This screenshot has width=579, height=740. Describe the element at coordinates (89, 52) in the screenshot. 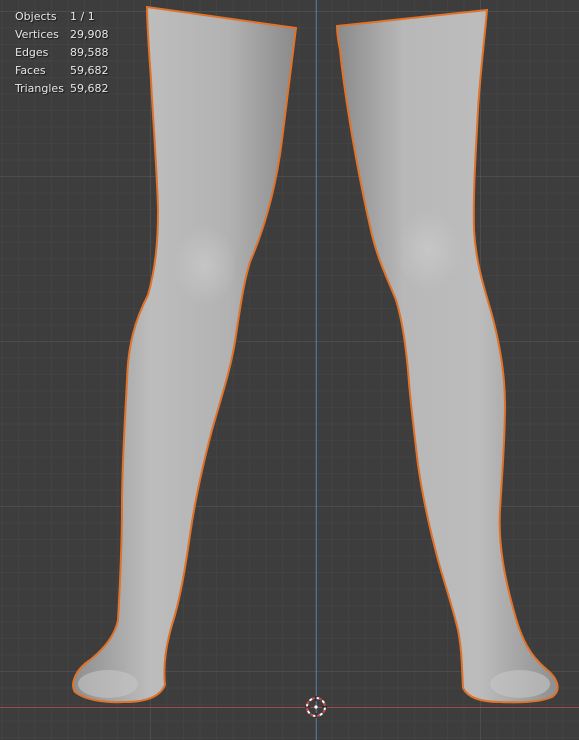

I see `stat-value: 89,588` at that location.